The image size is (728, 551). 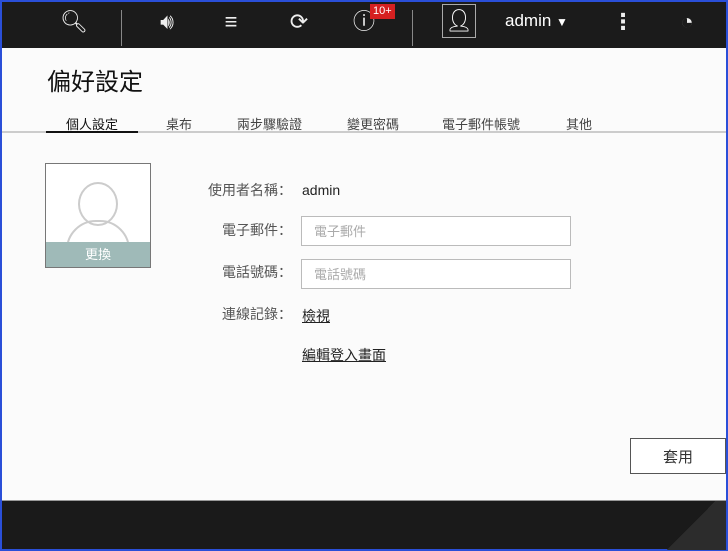 What do you see at coordinates (231, 22) in the screenshot?
I see `stack-icon: ≡` at bounding box center [231, 22].